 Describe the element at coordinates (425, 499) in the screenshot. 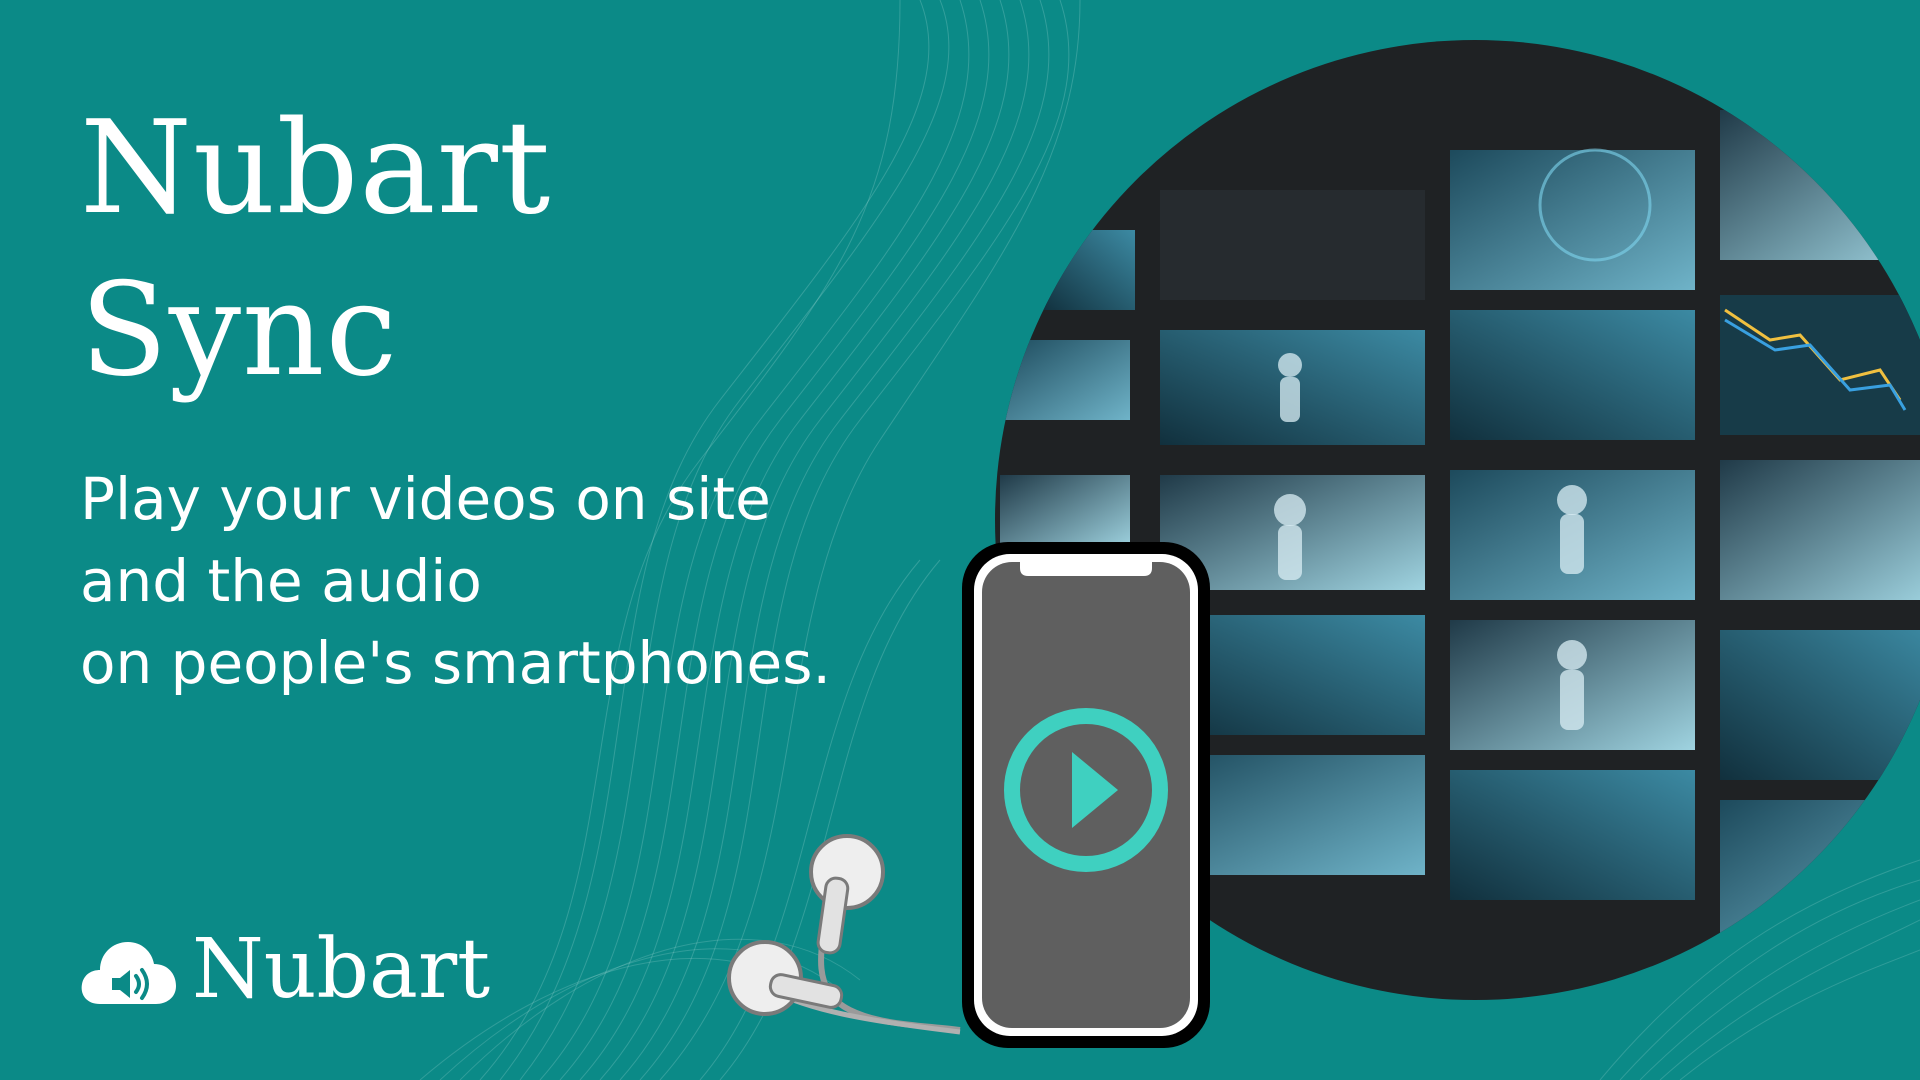

I see `tagline-line-1: Play your videos on site` at that location.